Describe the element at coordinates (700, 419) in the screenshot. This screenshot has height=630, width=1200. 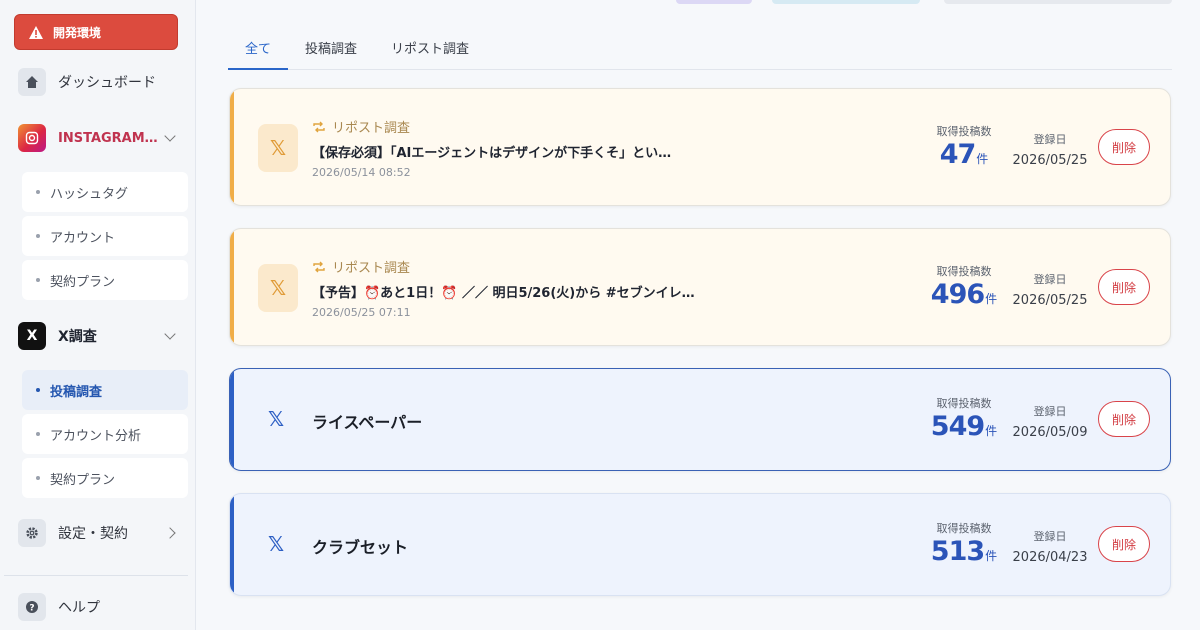
I see `research-card: 𝕏 ライスペーパー 取得投稿数 549件 登録日 2026/05/09 削除` at that location.